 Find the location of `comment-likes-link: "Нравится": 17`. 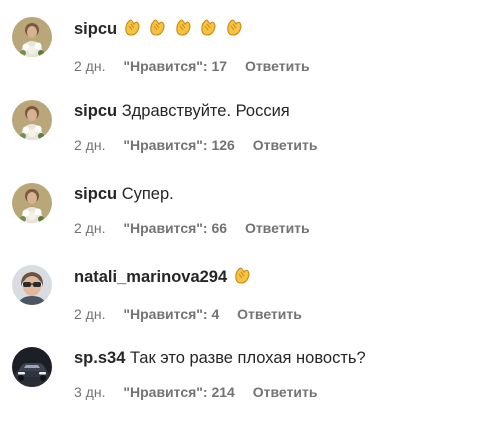

comment-likes-link: "Нравится": 17 is located at coordinates (175, 66).